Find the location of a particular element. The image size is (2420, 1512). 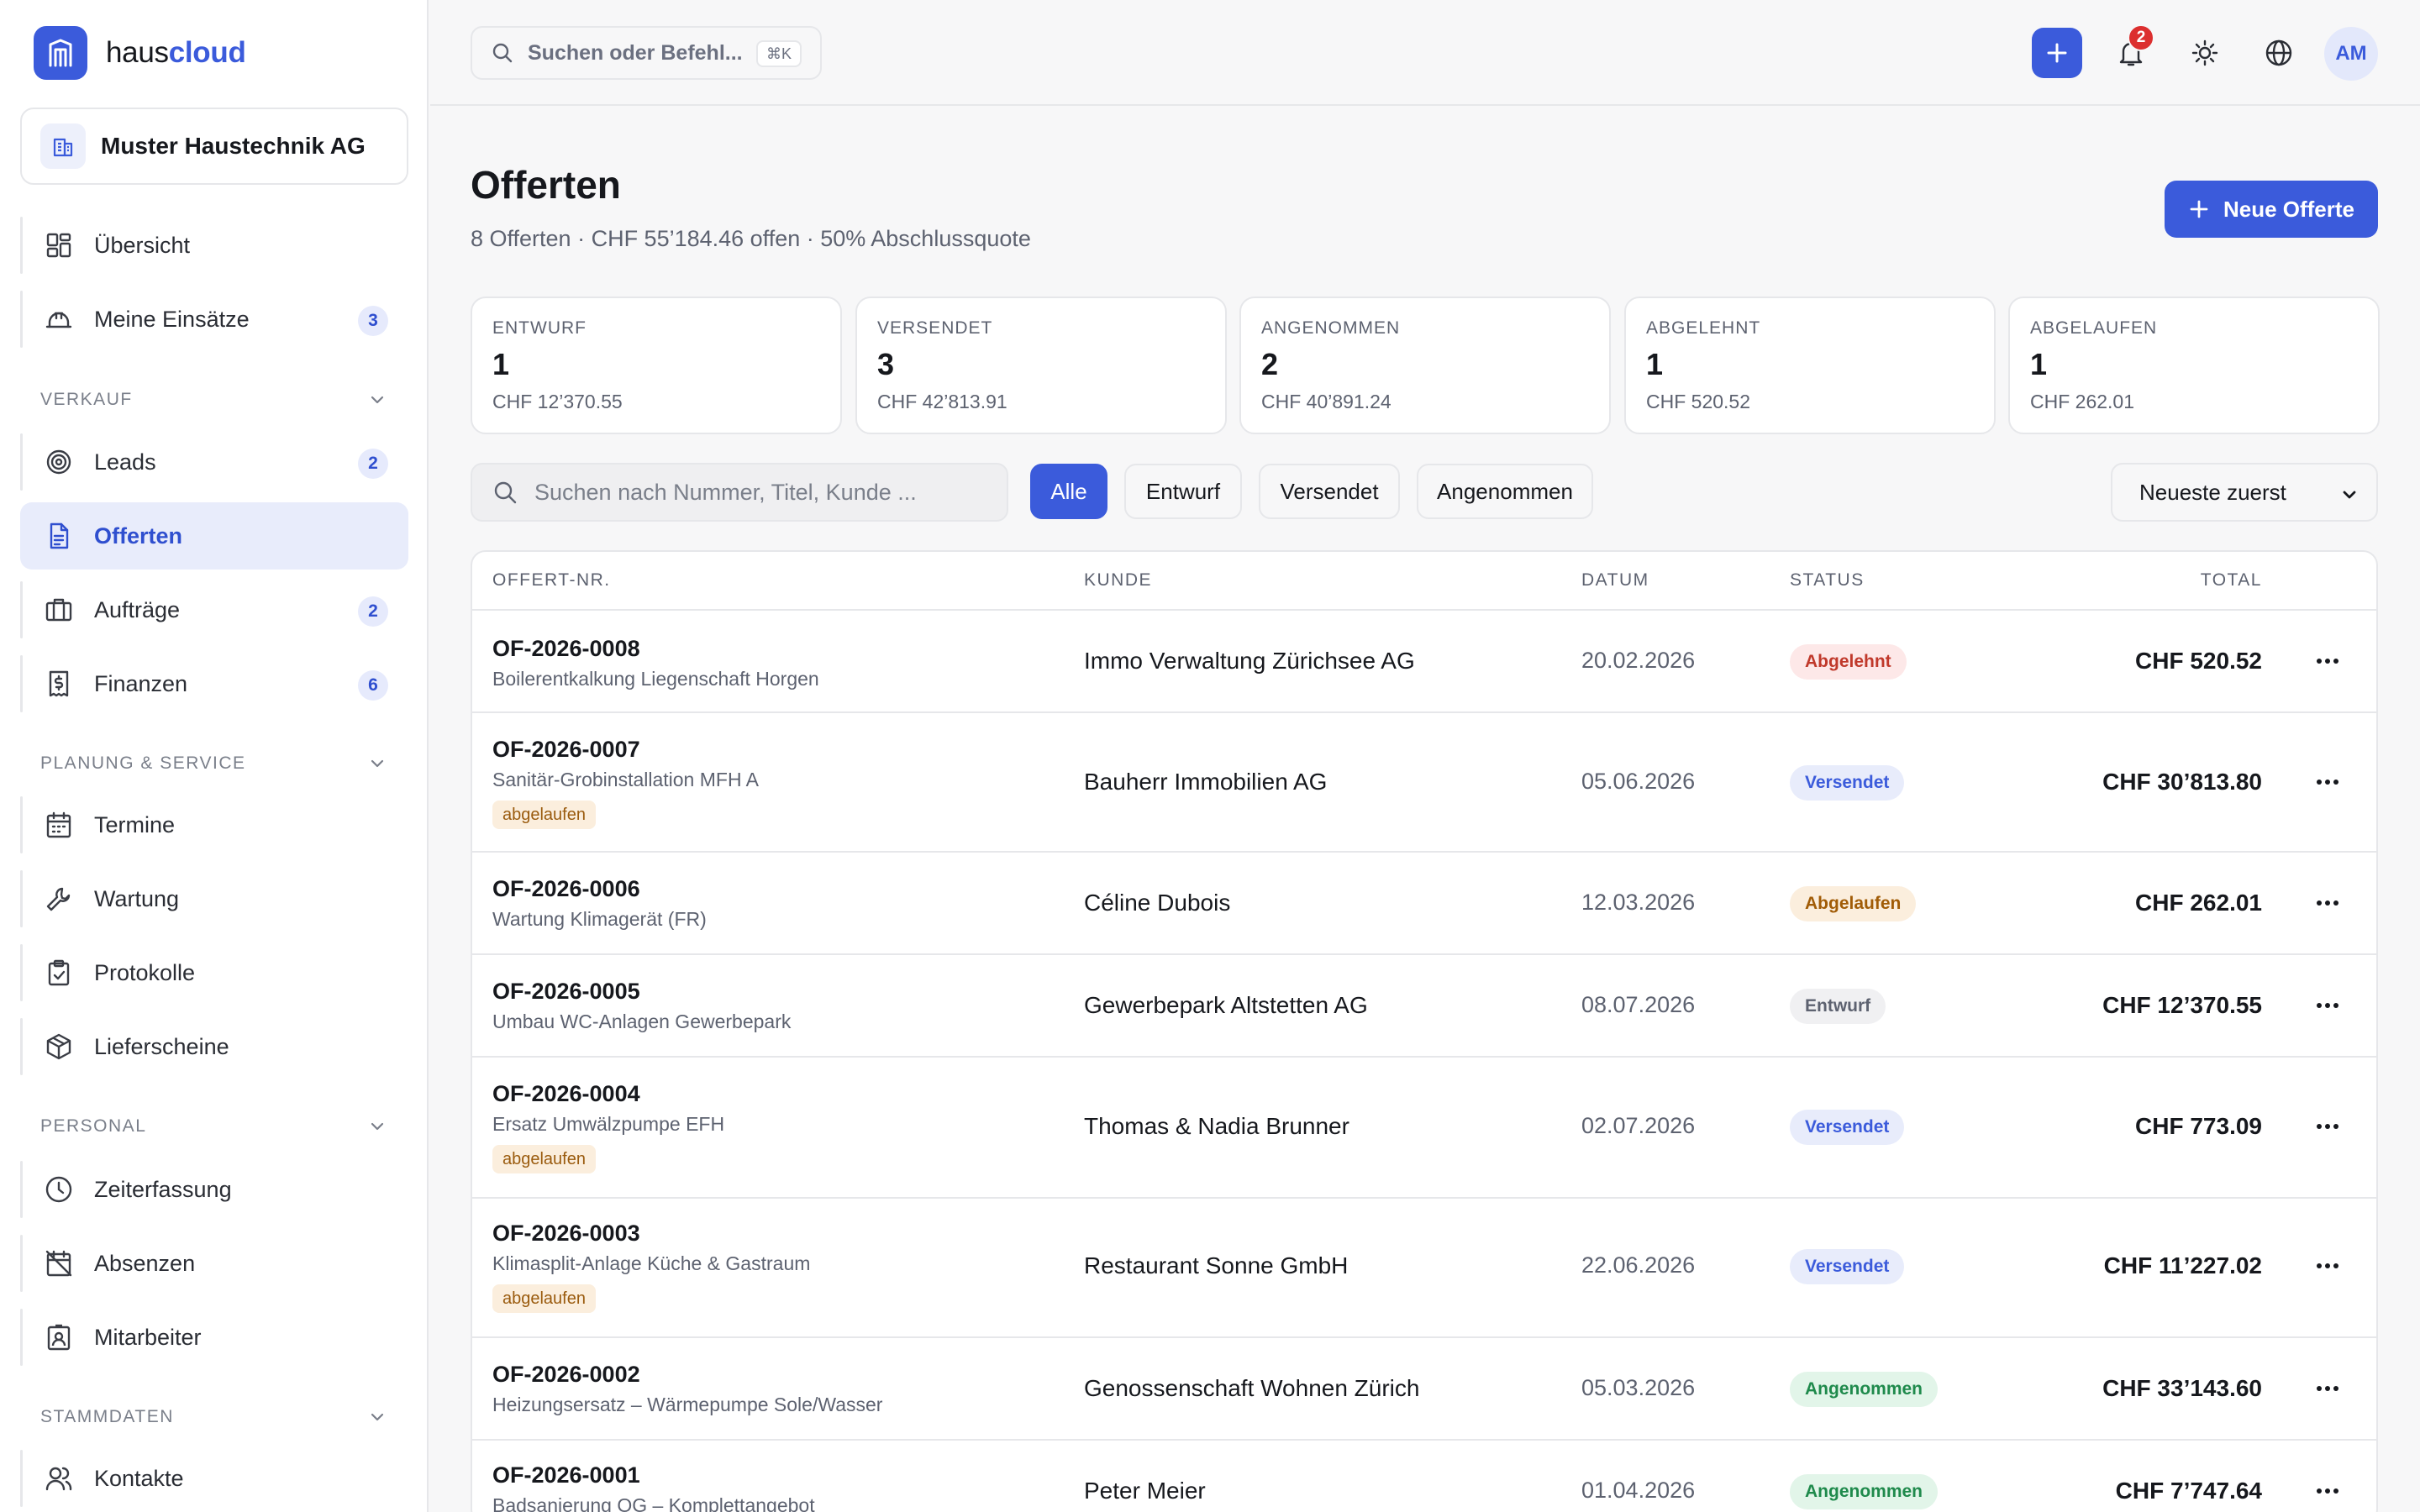

offer-date: 05.03.2026 is located at coordinates (1638, 1387).